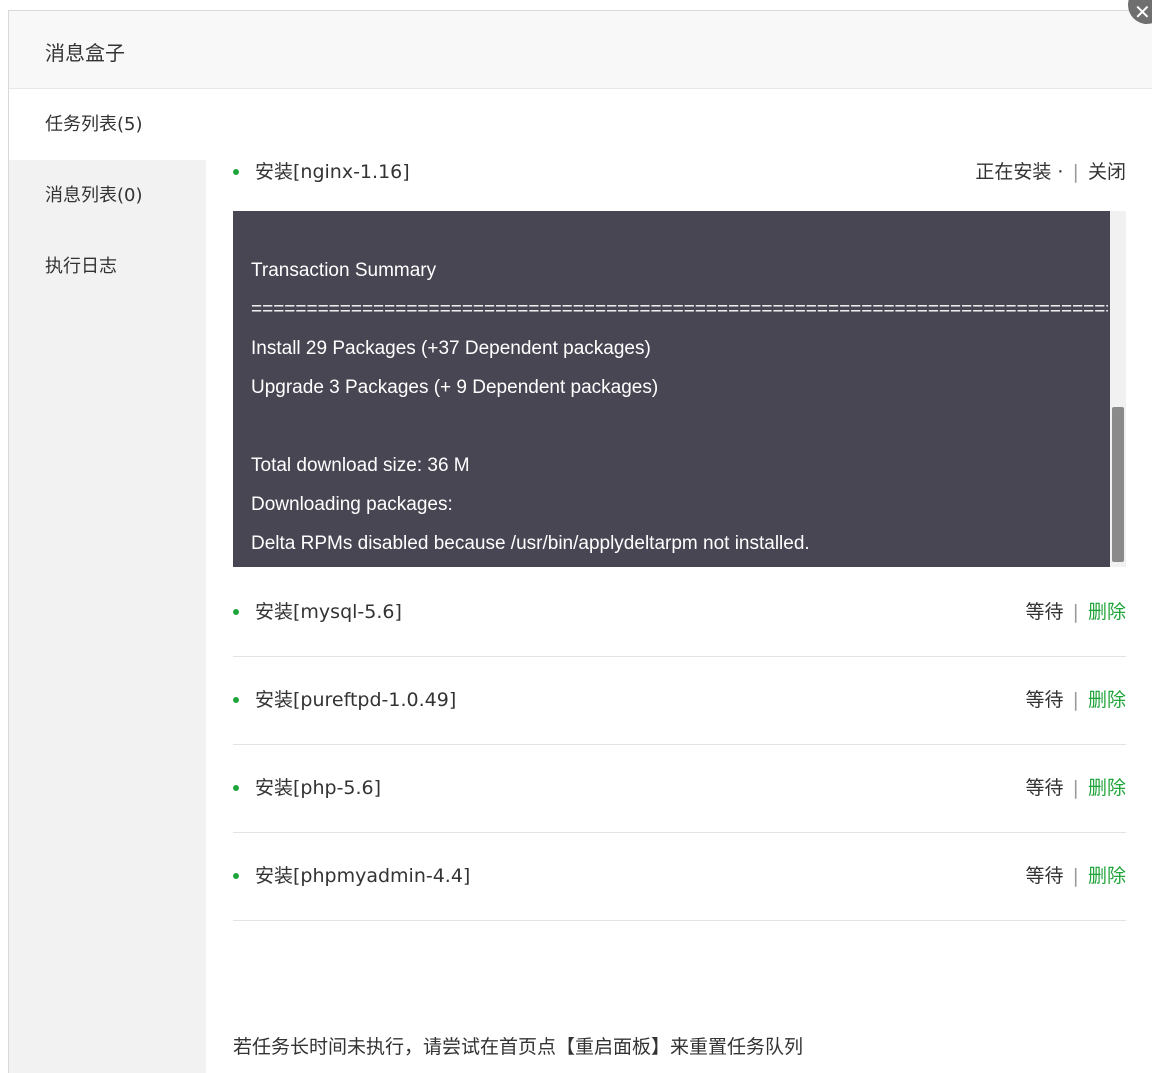 Image resolution: width=1152 pixels, height=1073 pixels. What do you see at coordinates (332, 172) in the screenshot?
I see `task-name: 安装[nginx-1.16]` at bounding box center [332, 172].